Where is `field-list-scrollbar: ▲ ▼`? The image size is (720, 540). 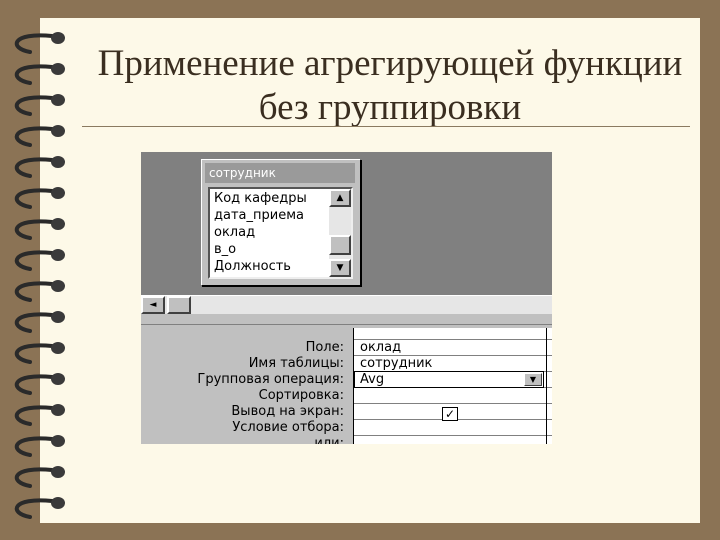
field-list-scrollbar: ▲ ▼ is located at coordinates (340, 233).